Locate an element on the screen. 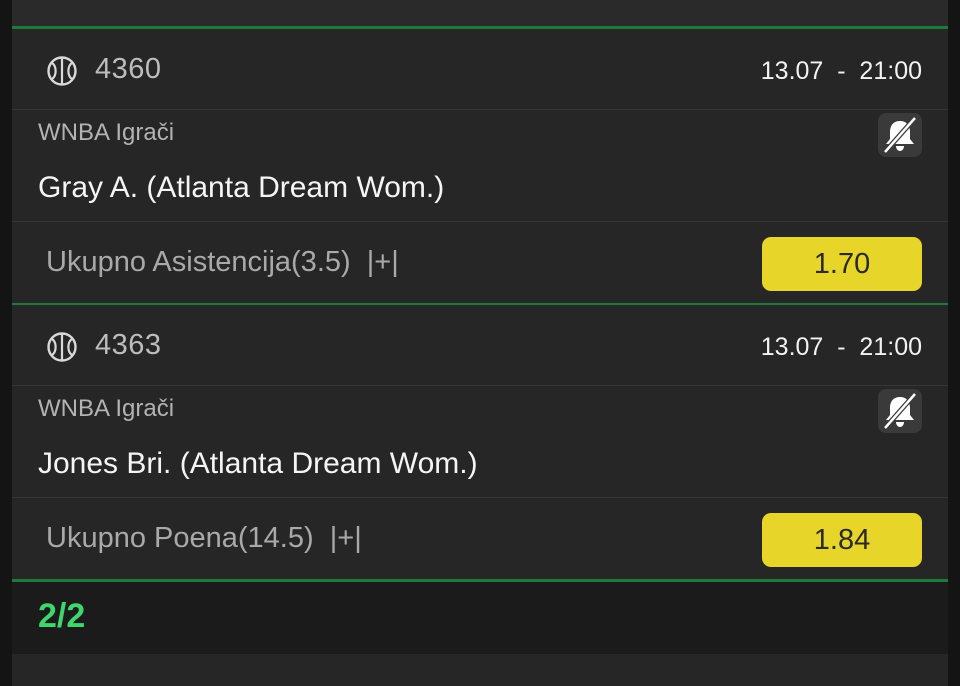  player-name: Jones Bri. (Atlanta Dream Wom.) is located at coordinates (258, 463).